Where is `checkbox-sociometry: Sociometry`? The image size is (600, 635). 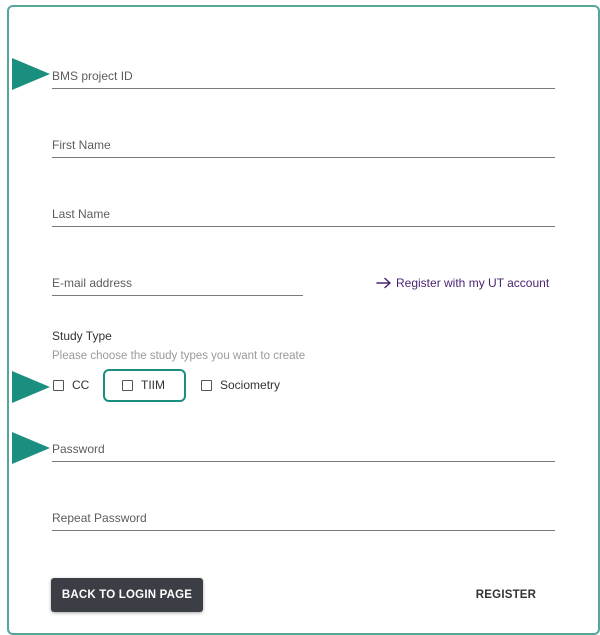 checkbox-sociometry: Sociometry is located at coordinates (240, 385).